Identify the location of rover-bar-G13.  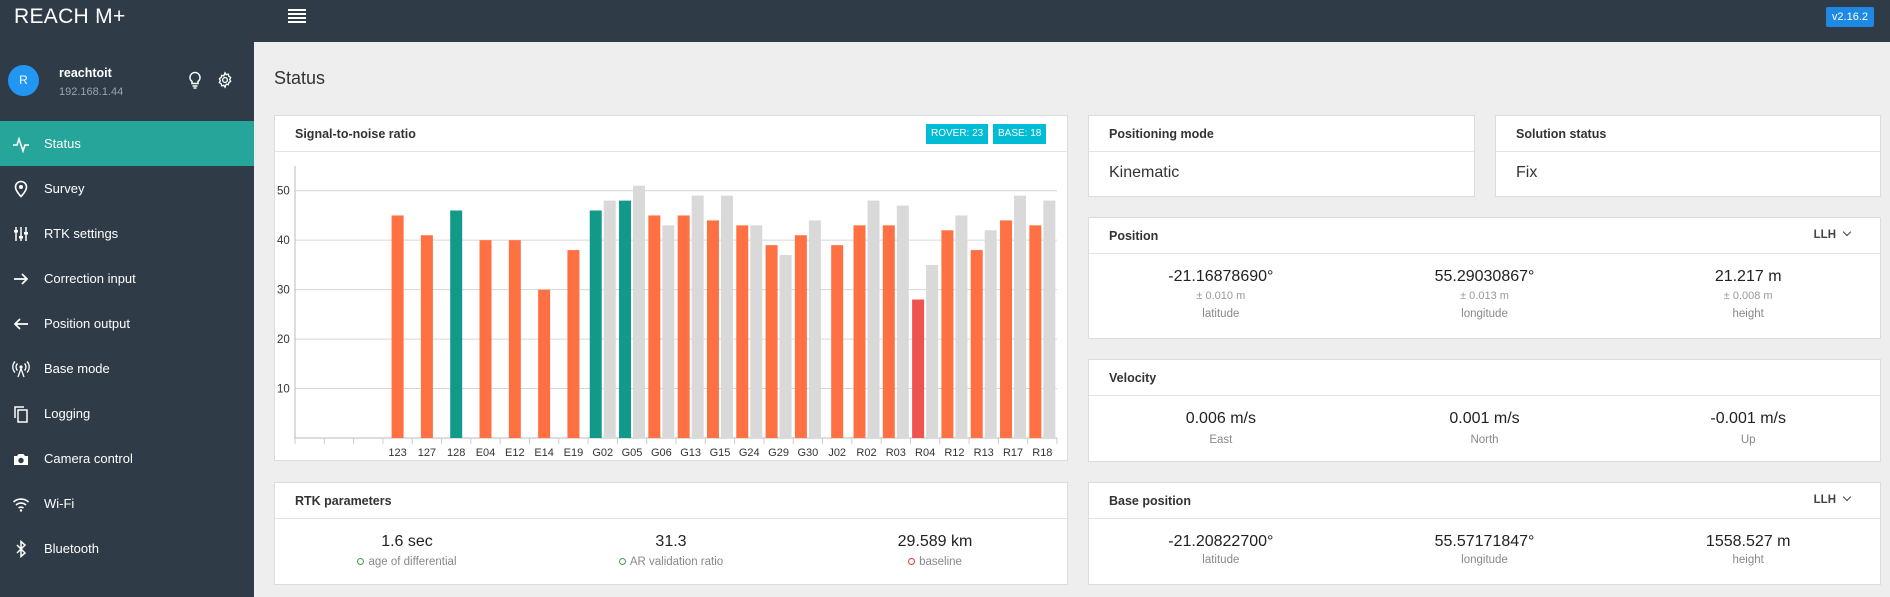
(683, 326).